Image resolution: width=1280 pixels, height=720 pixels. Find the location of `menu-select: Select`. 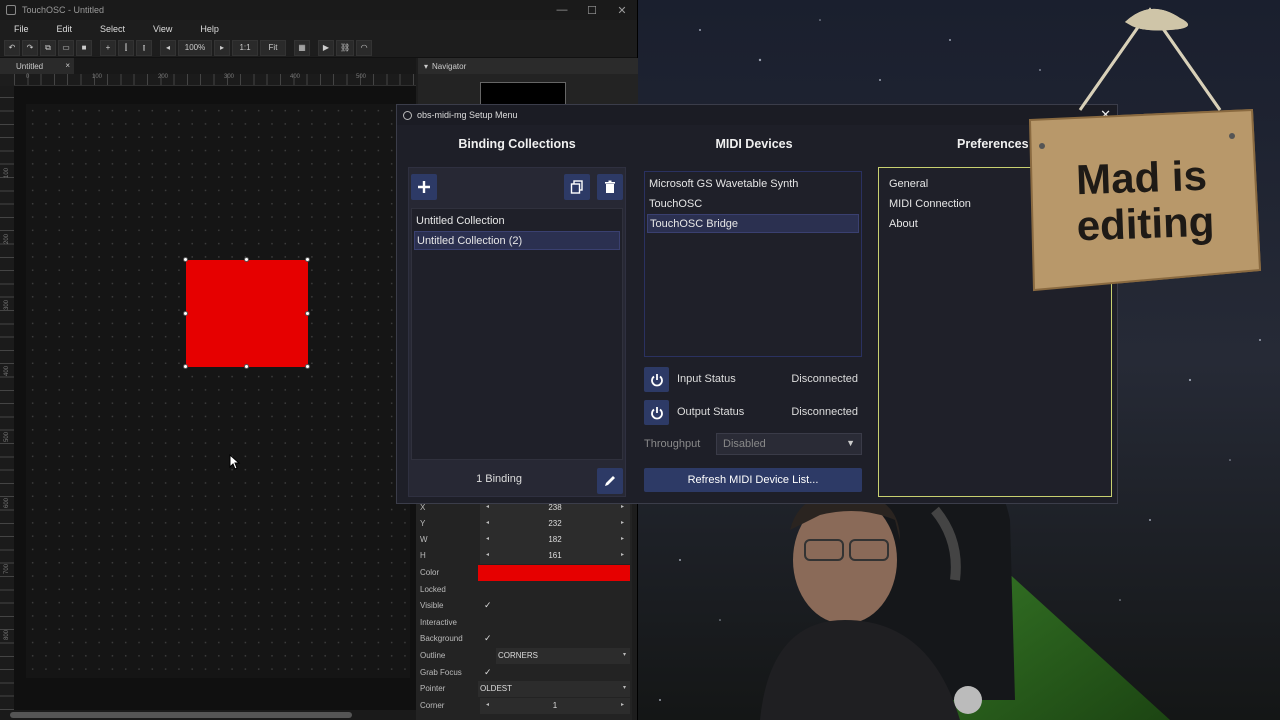

menu-select: Select is located at coordinates (112, 29).